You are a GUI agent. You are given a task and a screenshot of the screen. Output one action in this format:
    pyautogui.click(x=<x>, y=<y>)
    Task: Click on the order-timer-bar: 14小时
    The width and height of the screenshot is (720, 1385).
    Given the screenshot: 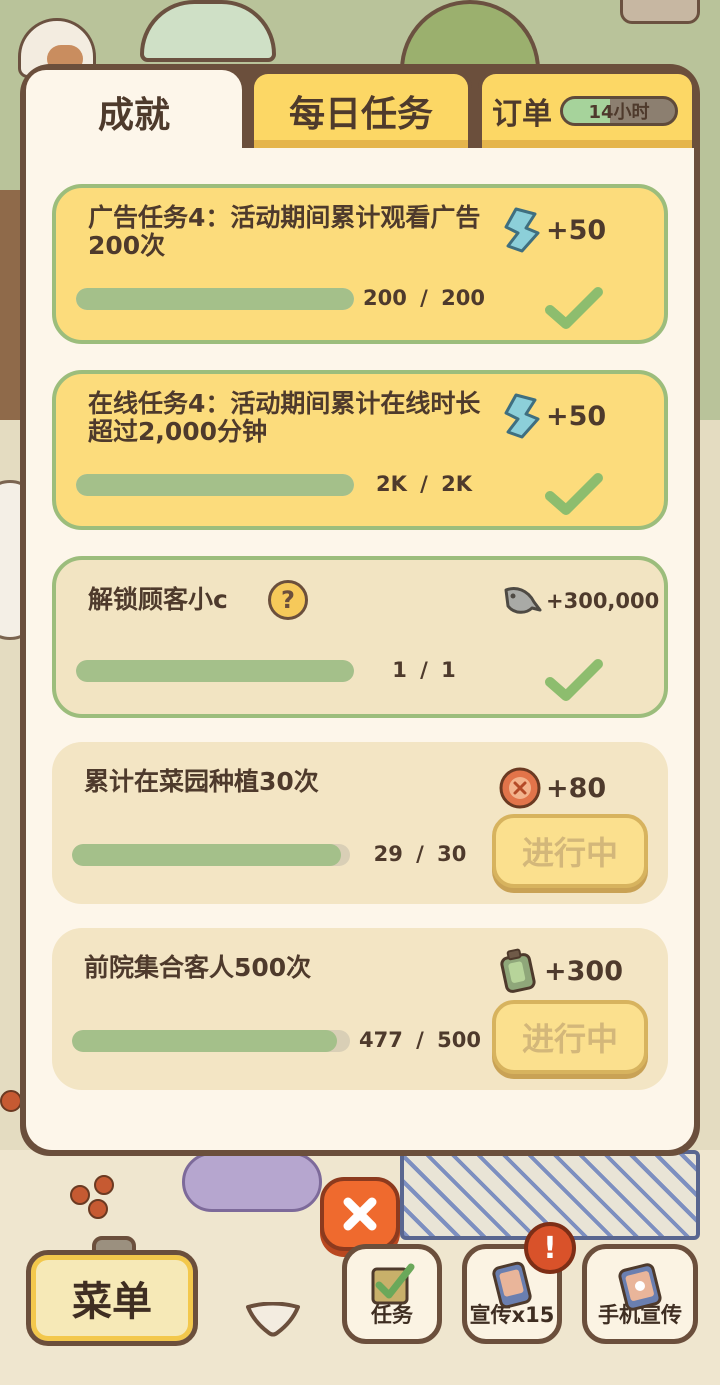 What is the action you would take?
    pyautogui.click(x=619, y=111)
    